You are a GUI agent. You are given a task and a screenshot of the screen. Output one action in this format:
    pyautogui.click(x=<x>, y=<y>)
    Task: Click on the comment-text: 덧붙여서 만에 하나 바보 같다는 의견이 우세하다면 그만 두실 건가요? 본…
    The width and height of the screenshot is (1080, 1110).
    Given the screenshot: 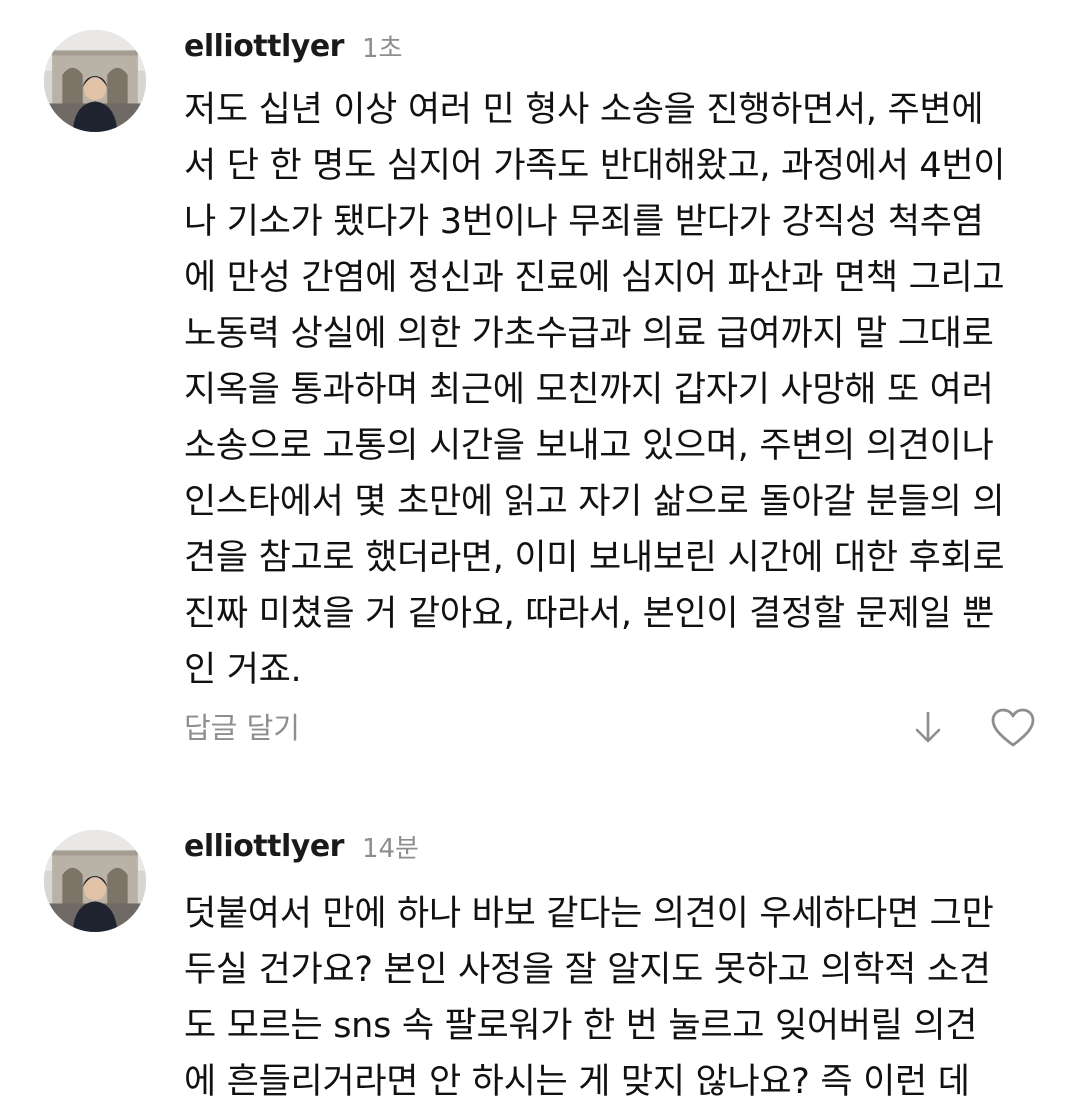 What is the action you would take?
    pyautogui.click(x=589, y=998)
    